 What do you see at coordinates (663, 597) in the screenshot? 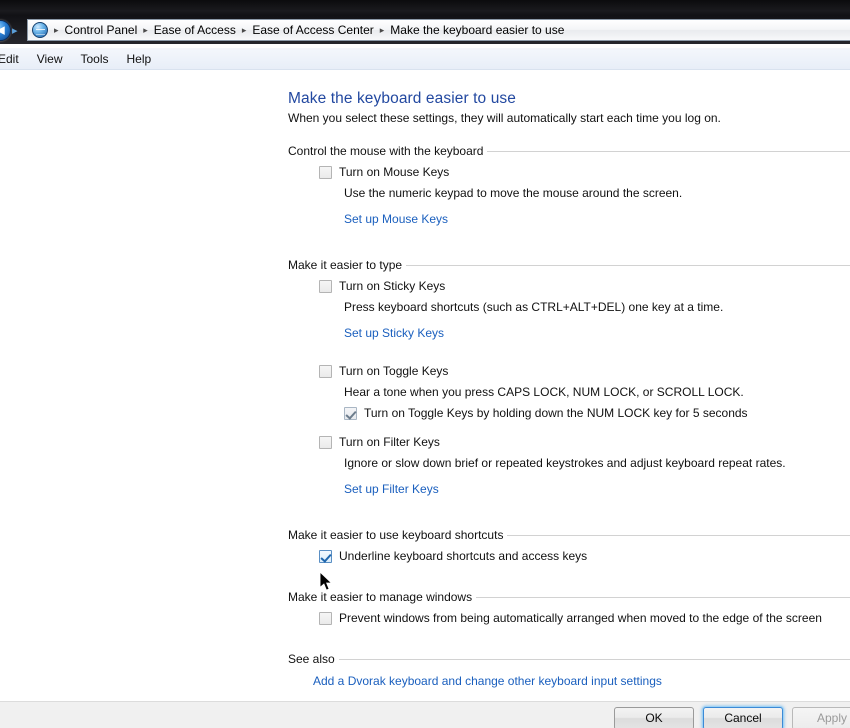
I see `section-rule-windows` at bounding box center [663, 597].